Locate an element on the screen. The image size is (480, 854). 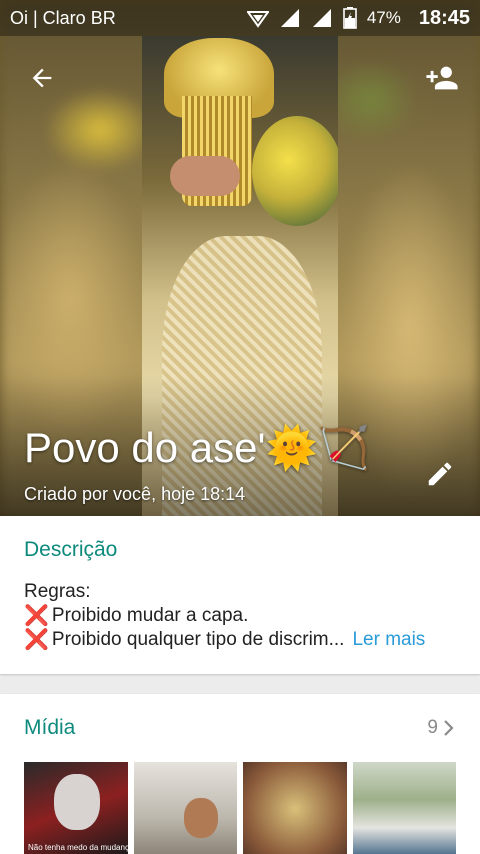
carrier-name: Oi | Claro BR is located at coordinates (63, 17).